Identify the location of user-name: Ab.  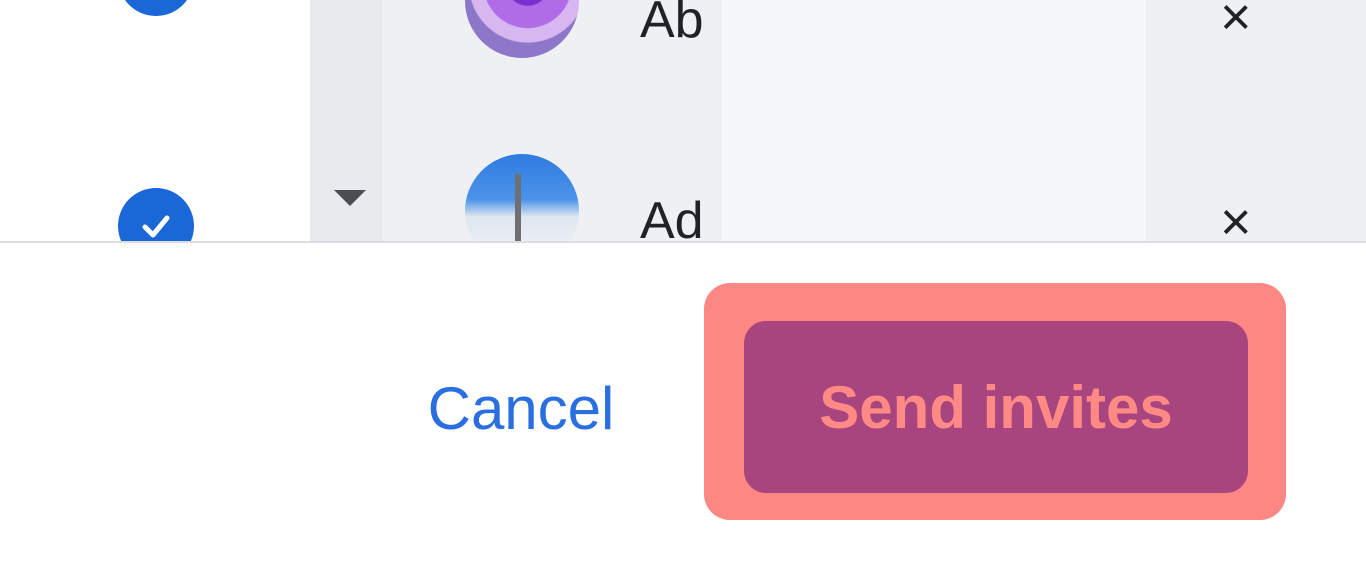
(672, 23).